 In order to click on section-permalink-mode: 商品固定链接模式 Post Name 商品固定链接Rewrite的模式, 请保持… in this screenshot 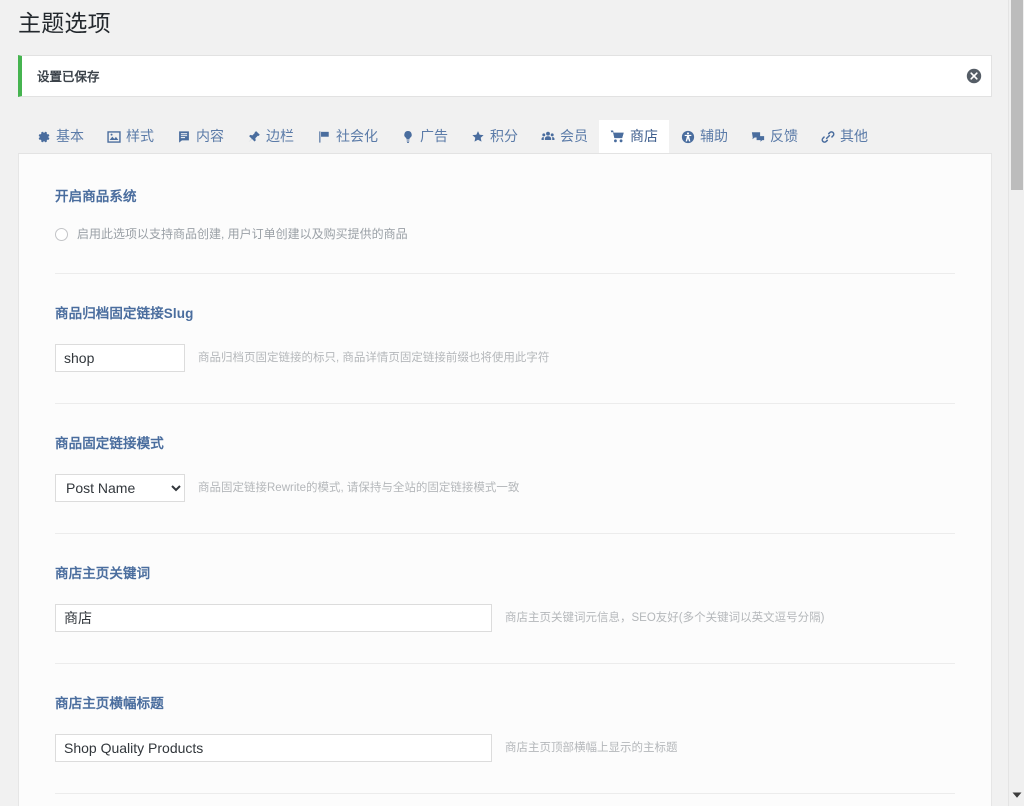, I will do `click(505, 468)`.